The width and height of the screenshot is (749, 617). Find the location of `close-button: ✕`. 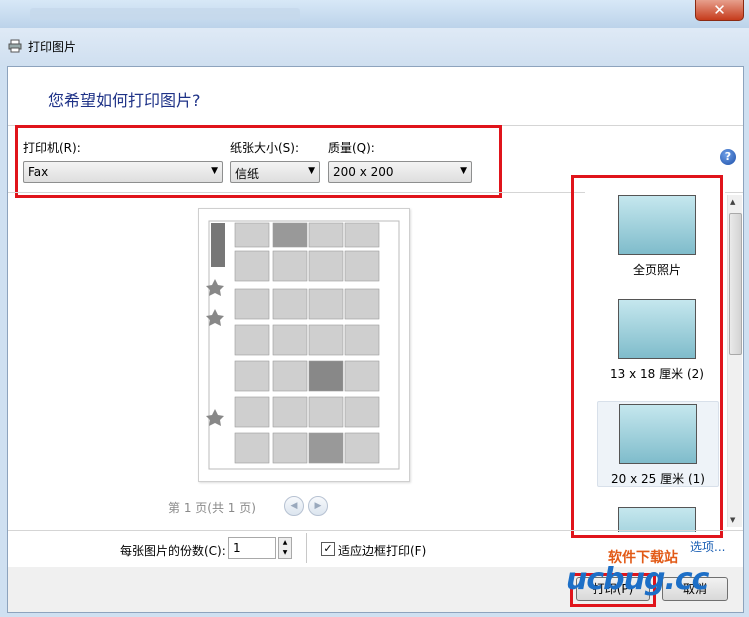

close-button: ✕ is located at coordinates (719, 10).